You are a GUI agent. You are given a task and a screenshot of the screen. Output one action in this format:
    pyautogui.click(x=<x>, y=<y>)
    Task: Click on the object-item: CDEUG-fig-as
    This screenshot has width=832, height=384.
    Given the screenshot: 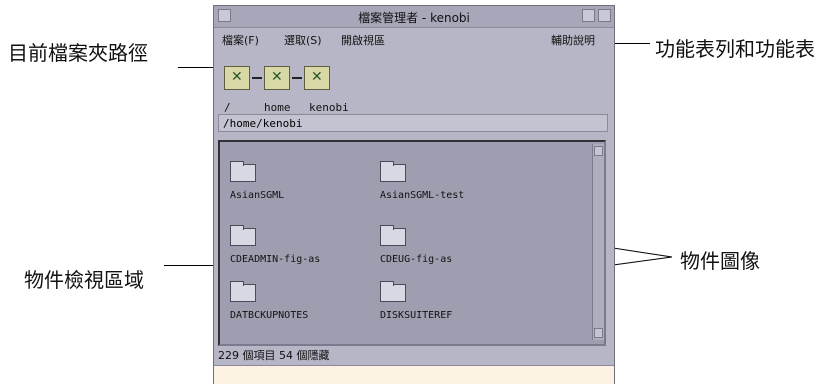 What is the action you would take?
    pyautogui.click(x=455, y=250)
    